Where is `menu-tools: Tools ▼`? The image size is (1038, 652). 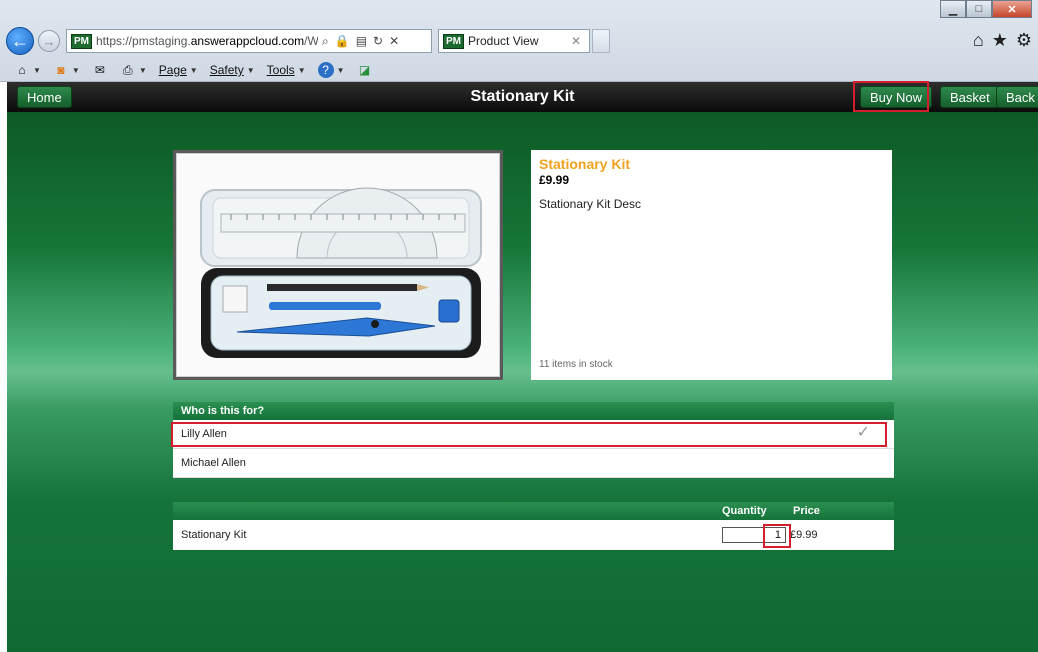
menu-tools: Tools ▼ is located at coordinates (286, 70).